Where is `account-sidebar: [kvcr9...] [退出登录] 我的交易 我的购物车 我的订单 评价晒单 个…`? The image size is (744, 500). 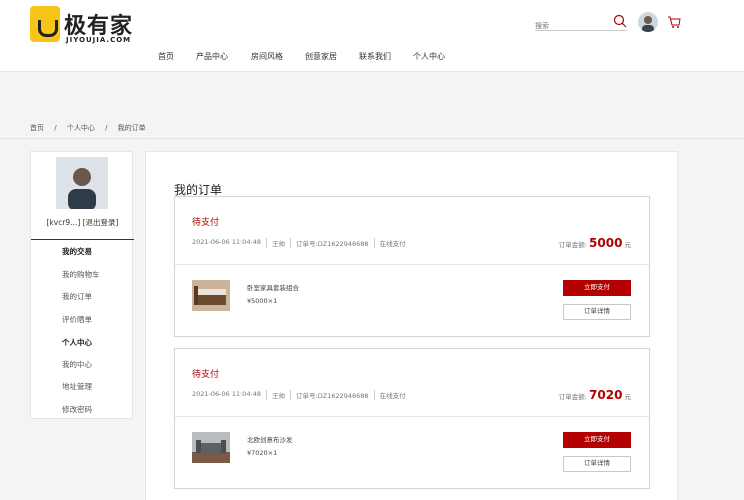 account-sidebar: [kvcr9...] [退出登录] 我的交易 我的购物车 我的订单 评价晒单 个… is located at coordinates (82, 285).